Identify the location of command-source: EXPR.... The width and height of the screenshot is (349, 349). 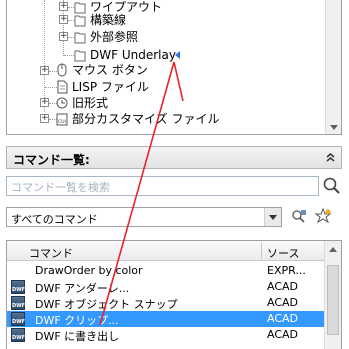
(286, 270).